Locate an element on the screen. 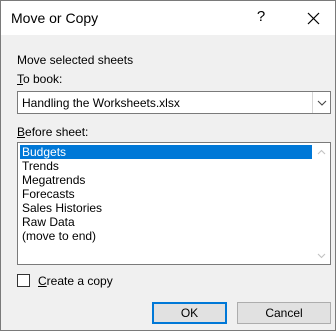 Image resolution: width=336 pixels, height=331 pixels. sheet-list-item: (move to end) is located at coordinates (166, 236).